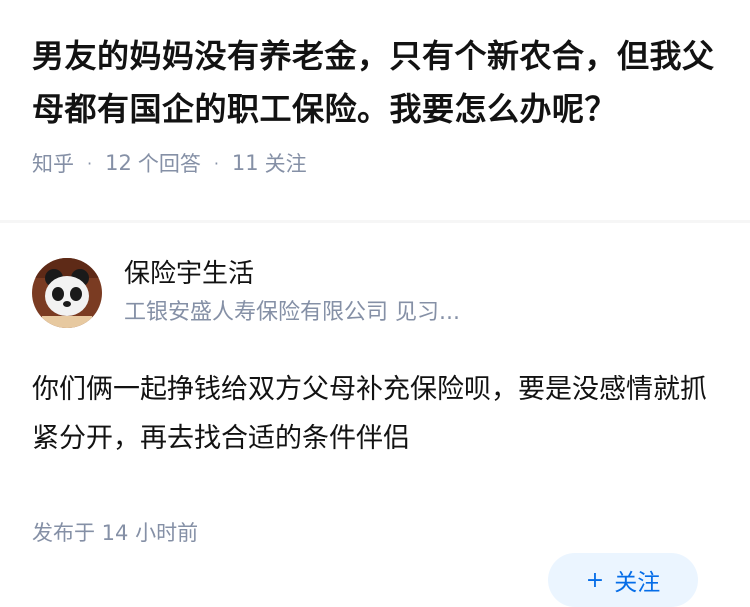  What do you see at coordinates (286, 163) in the screenshot?
I see `followers-label: 关注` at bounding box center [286, 163].